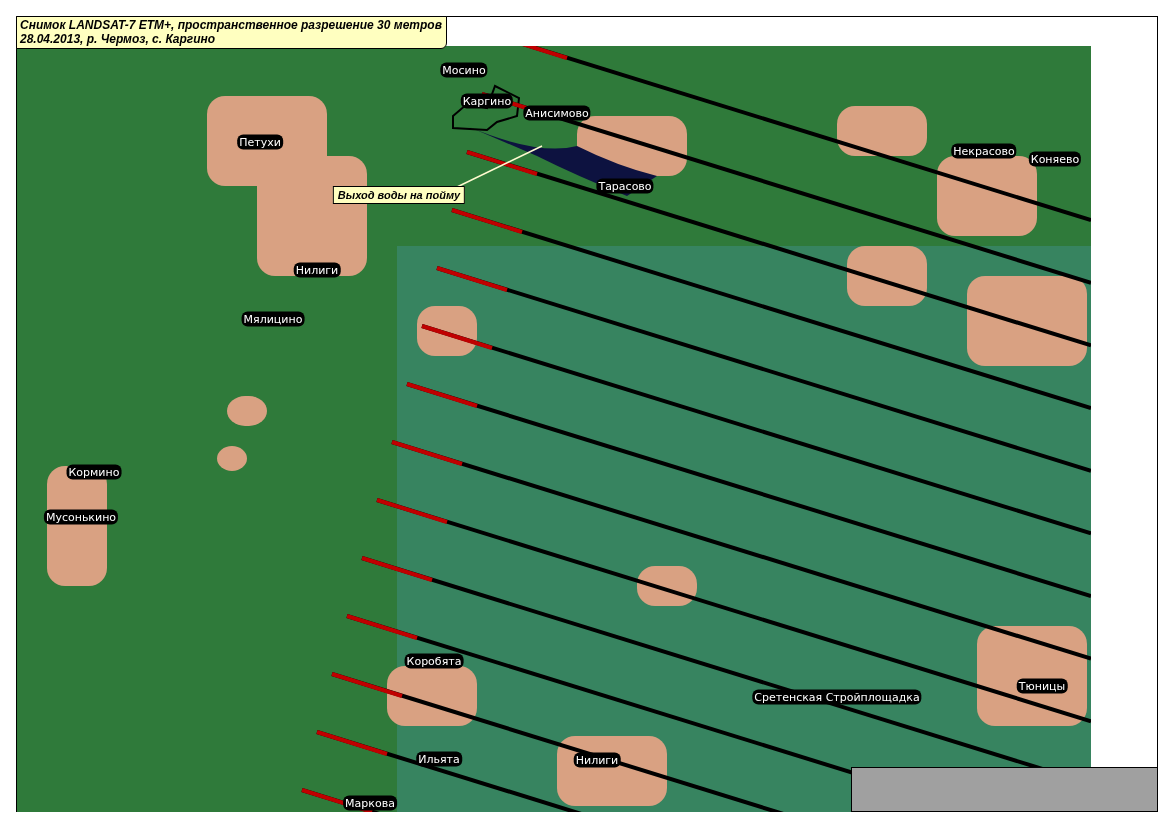 Image resolution: width=1169 pixels, height=827 pixels. What do you see at coordinates (984, 151) in the screenshot?
I see `place-label: Некрасово` at bounding box center [984, 151].